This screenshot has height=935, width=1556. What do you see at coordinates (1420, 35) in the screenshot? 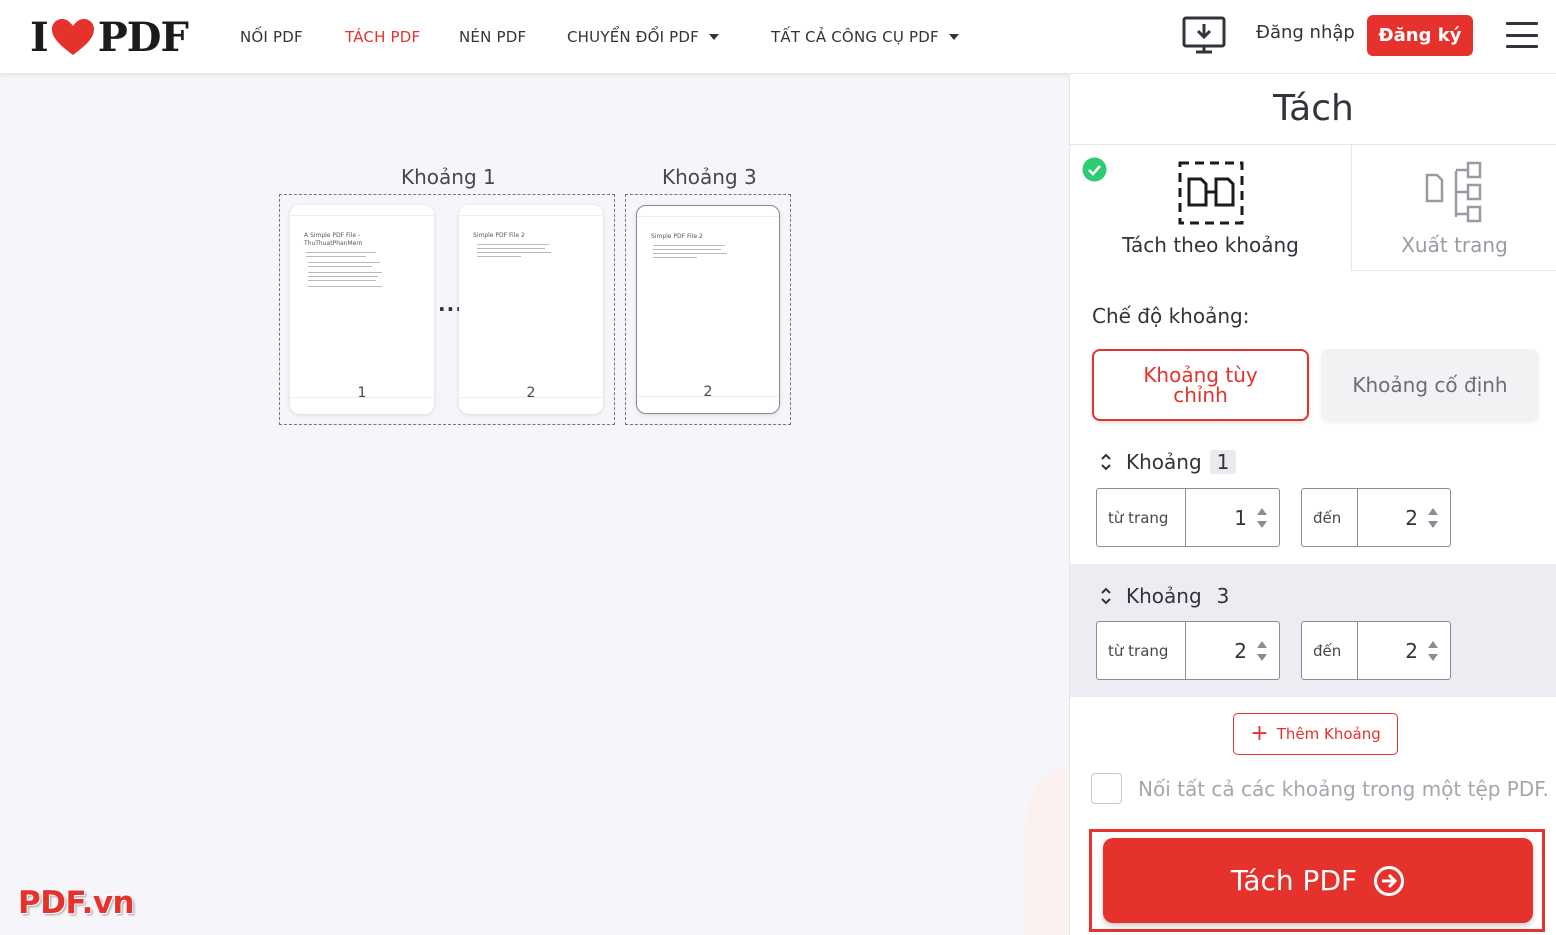
I see `signup-button: Đăng ký` at bounding box center [1420, 35].